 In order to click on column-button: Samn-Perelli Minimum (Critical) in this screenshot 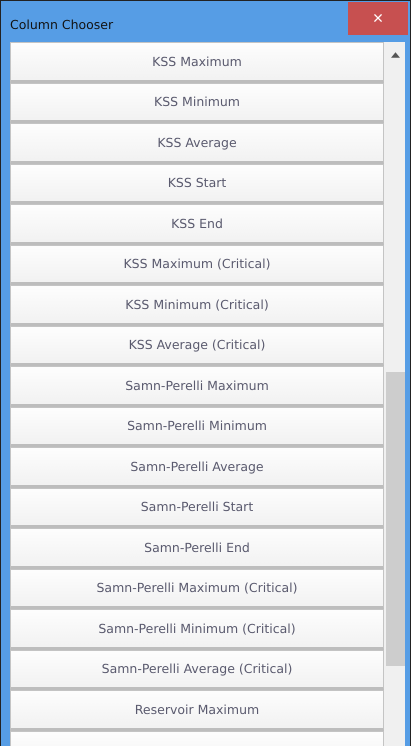, I will do `click(197, 629)`.